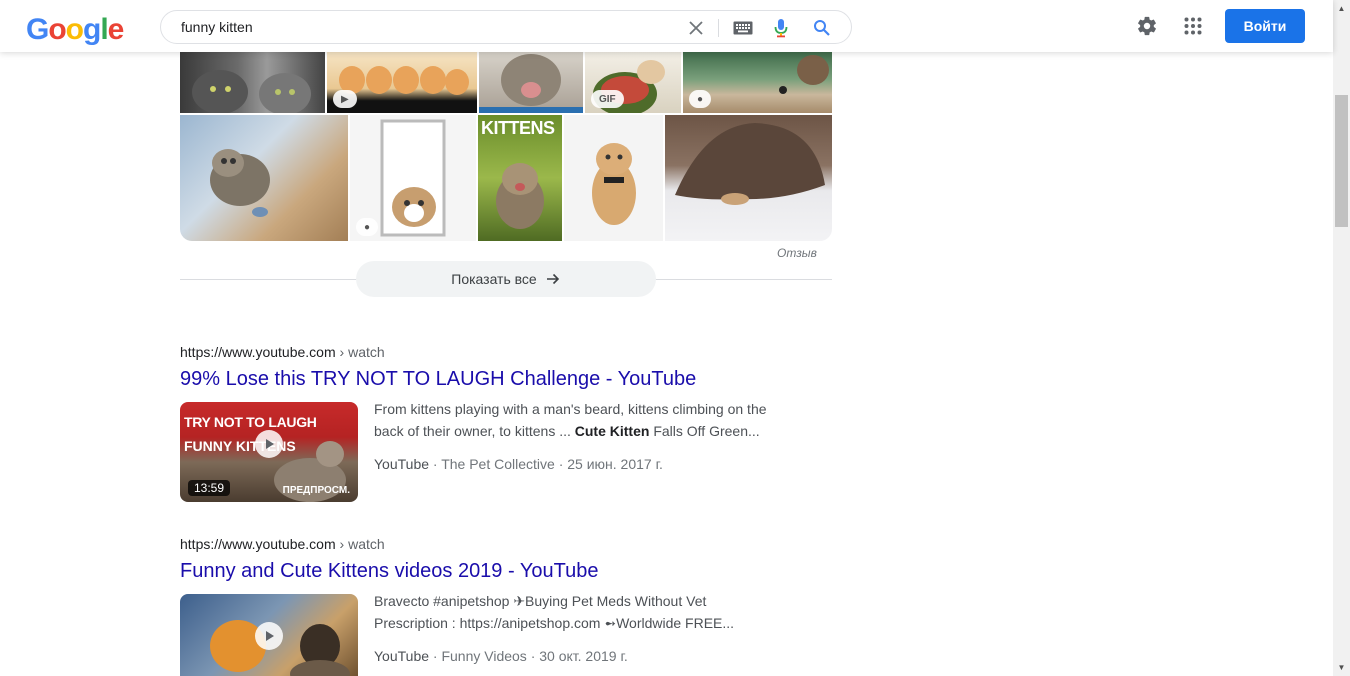  What do you see at coordinates (1341, 161) in the screenshot?
I see `scrollbar-thumb` at bounding box center [1341, 161].